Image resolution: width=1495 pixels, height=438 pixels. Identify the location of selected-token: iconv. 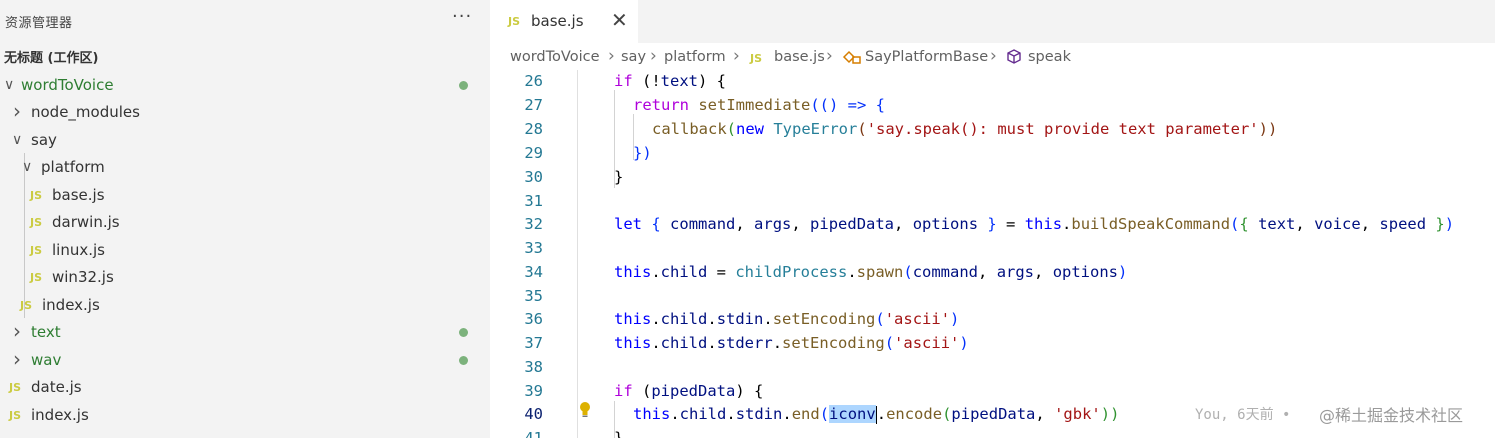
(852, 414).